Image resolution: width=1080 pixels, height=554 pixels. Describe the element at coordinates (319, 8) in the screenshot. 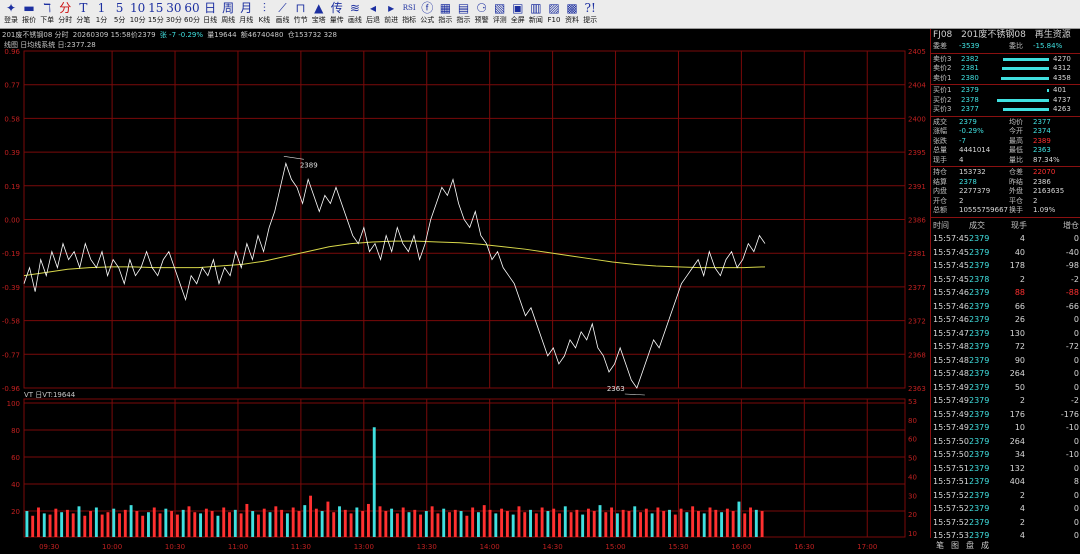

I see `tower-icon: ▲` at that location.